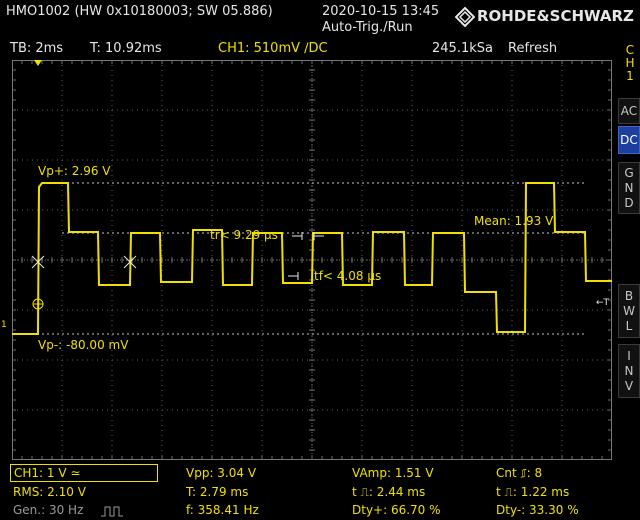 The width and height of the screenshot is (640, 520). Describe the element at coordinates (533, 492) in the screenshot. I see `negative-pulse-width: t ⎍: 1.22 ms` at that location.